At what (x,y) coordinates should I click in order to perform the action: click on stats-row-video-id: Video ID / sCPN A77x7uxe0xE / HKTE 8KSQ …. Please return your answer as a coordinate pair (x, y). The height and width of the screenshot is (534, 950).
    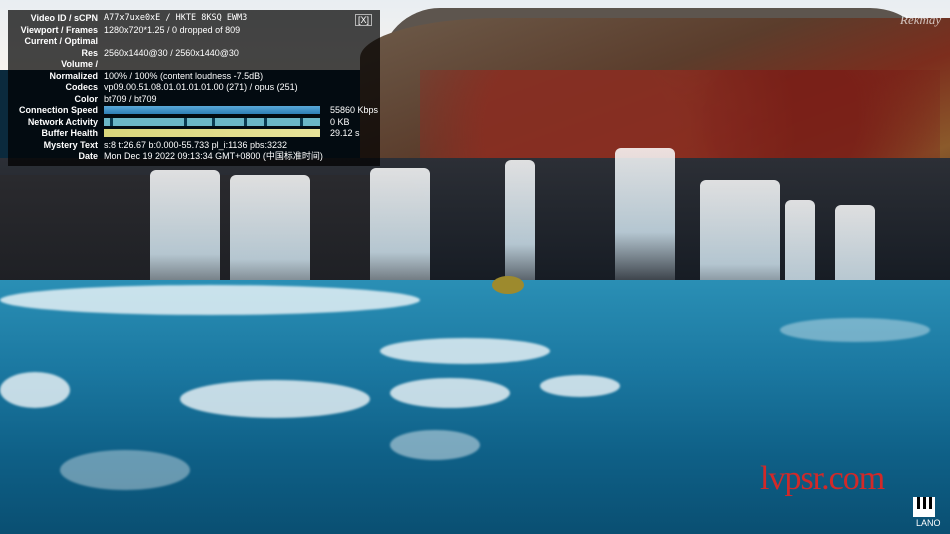
    Looking at the image, I should click on (194, 18).